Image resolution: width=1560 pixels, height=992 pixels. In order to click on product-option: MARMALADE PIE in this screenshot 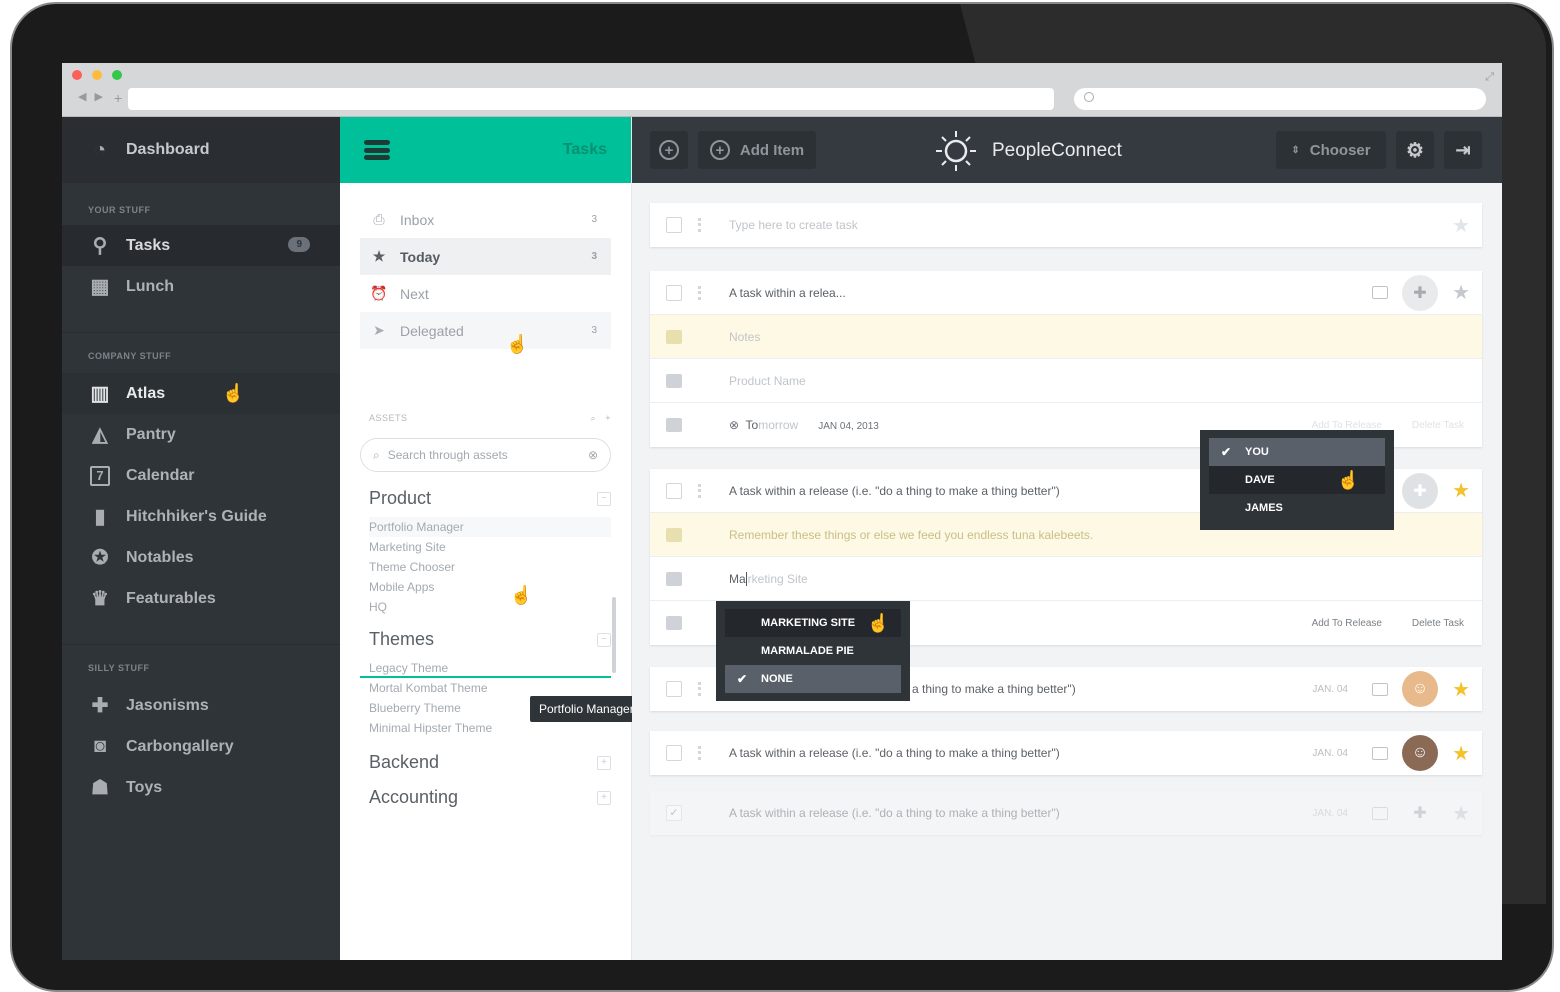, I will do `click(813, 651)`.